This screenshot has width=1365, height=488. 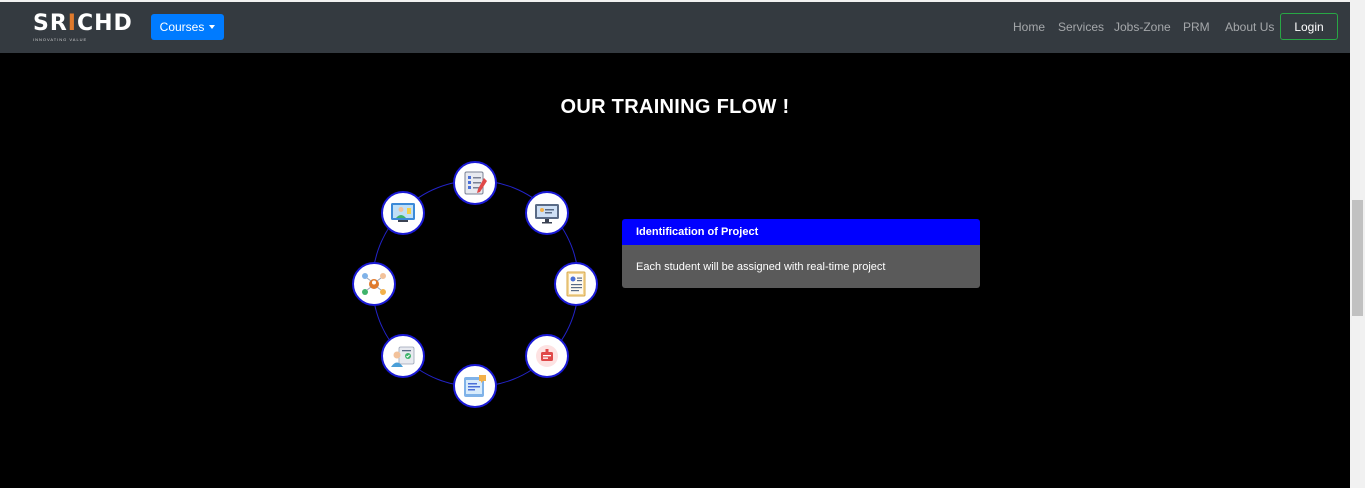 I want to click on monitor-presentation-icon, so click(x=547, y=214).